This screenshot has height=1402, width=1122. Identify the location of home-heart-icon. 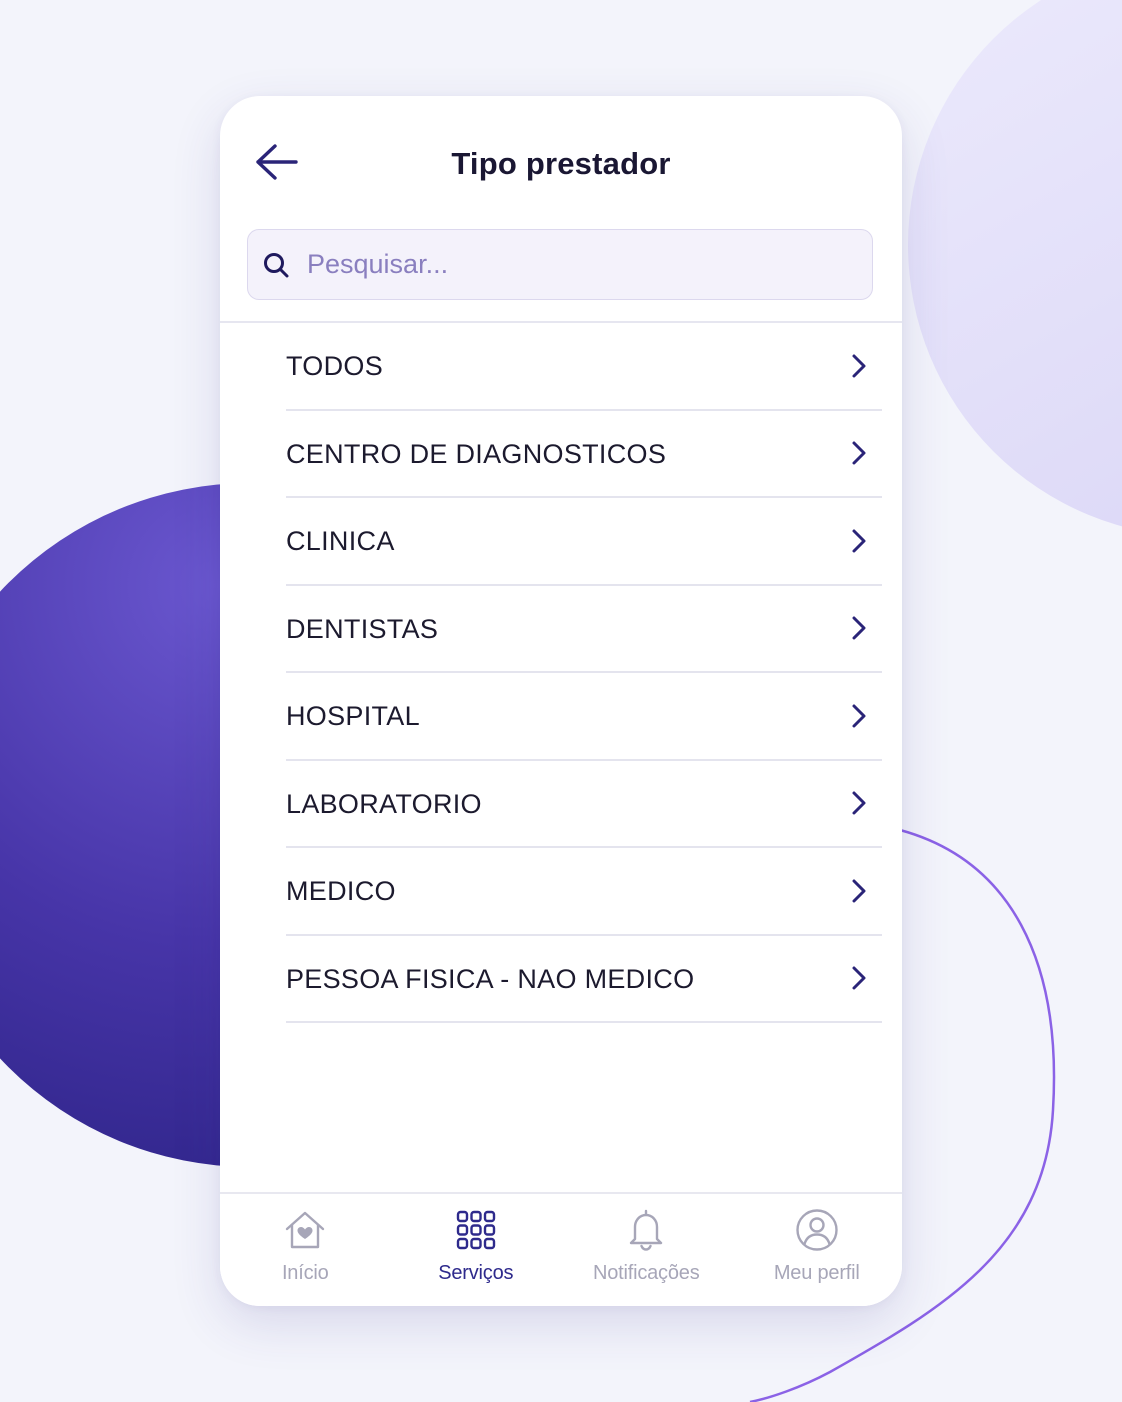
(305, 1230).